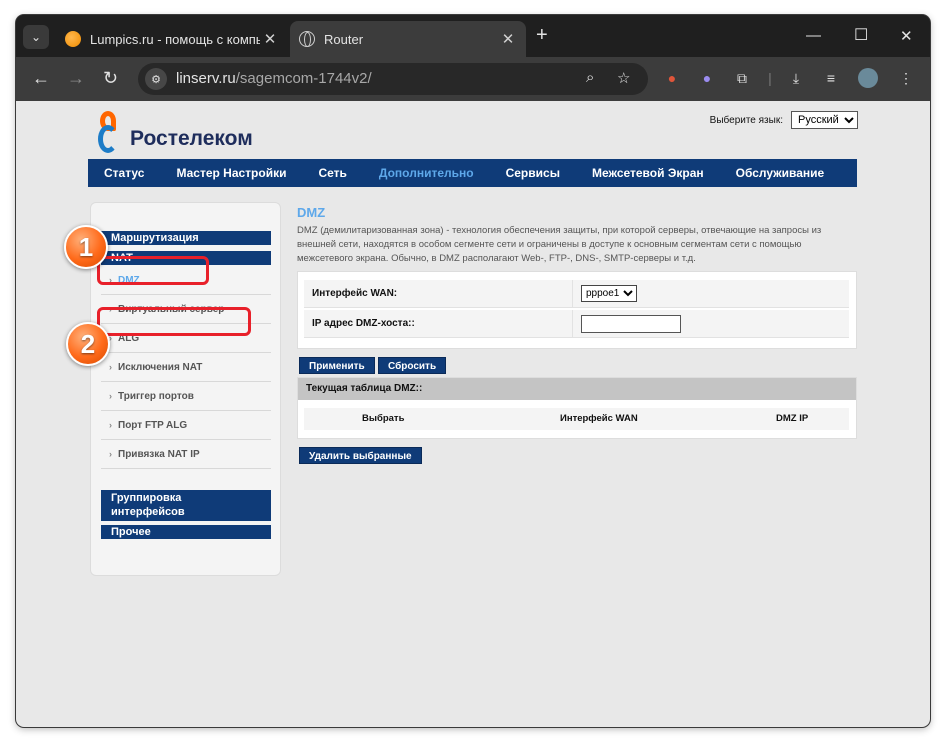  I want to click on delete-selected-button: Удалить выбранные, so click(360, 455).